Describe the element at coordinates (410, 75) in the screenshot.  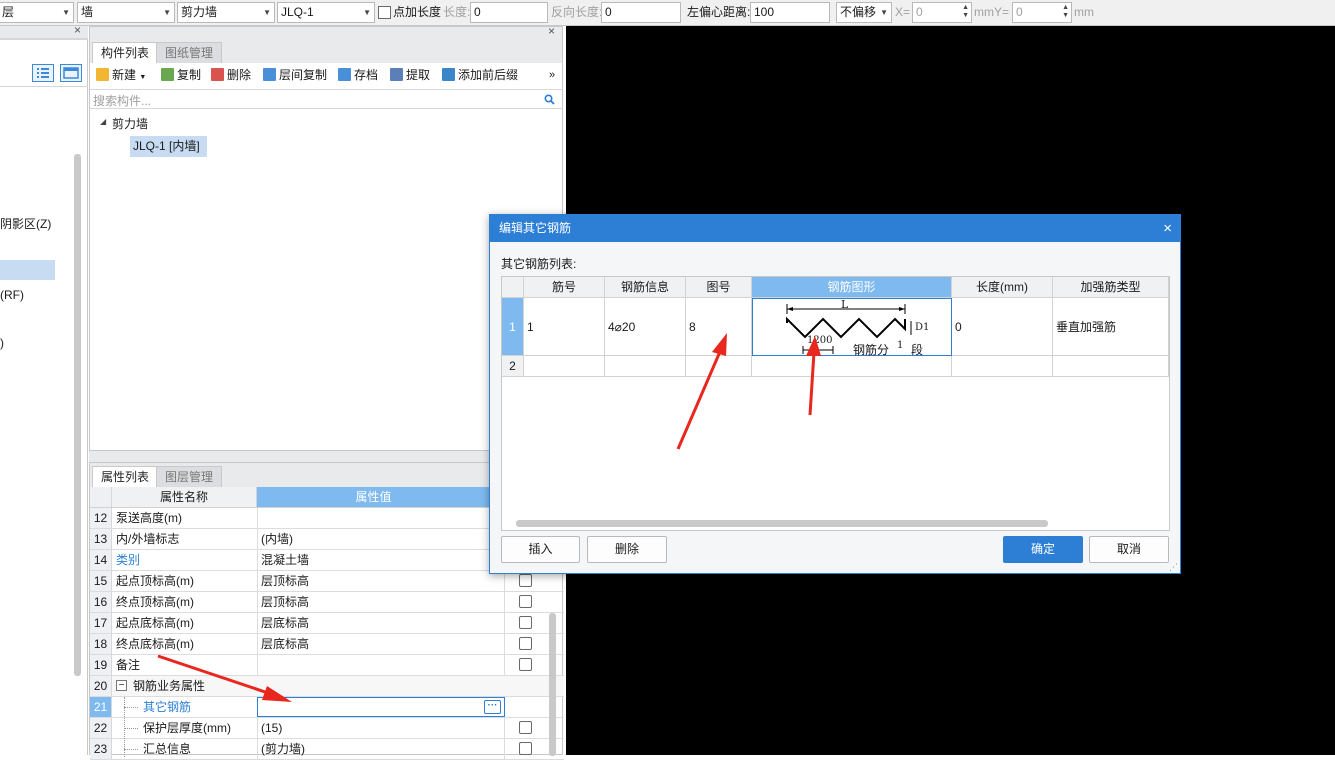
I see `extract-button: 提取` at that location.